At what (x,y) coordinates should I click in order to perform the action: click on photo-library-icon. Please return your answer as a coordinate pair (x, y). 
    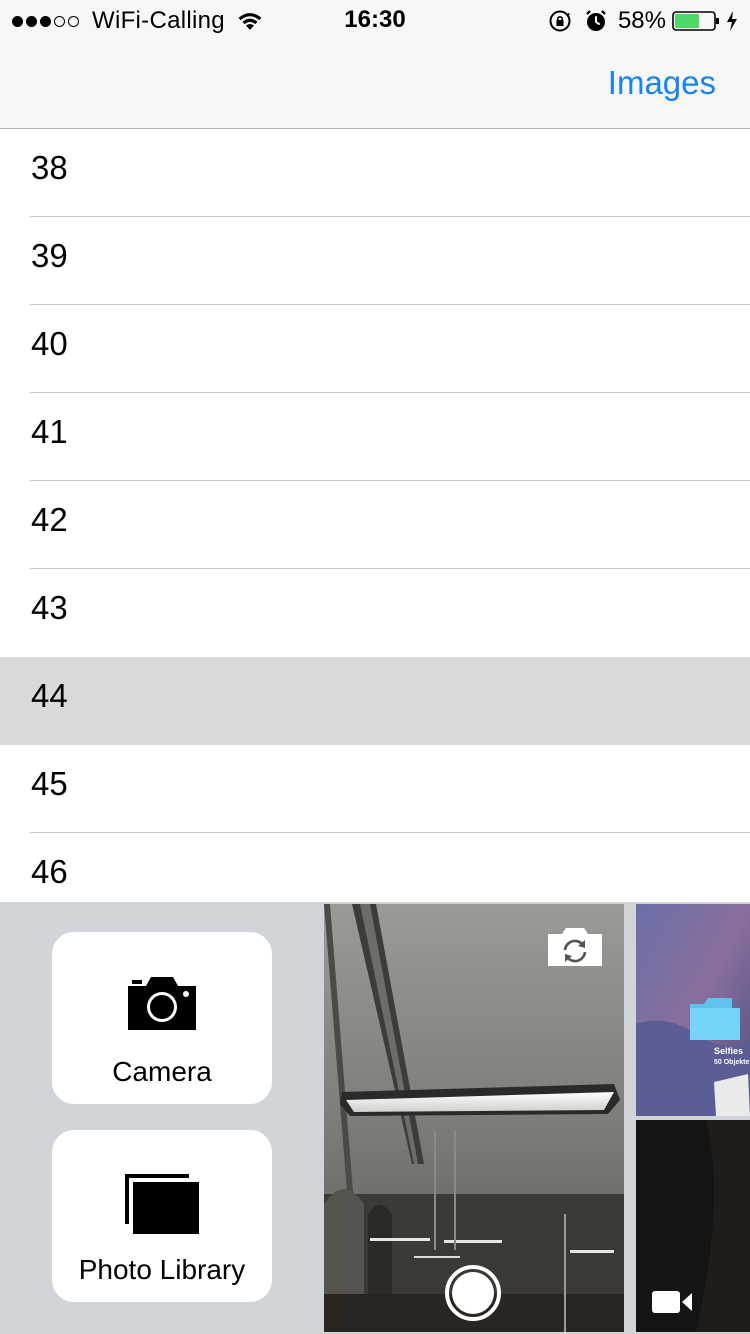
    Looking at the image, I should click on (162, 1204).